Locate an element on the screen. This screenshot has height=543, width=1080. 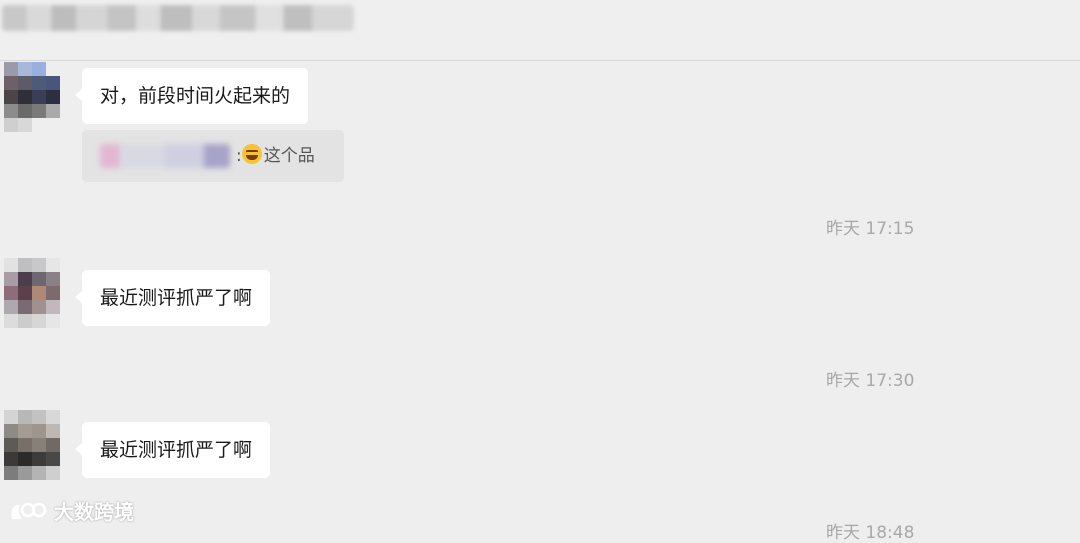
message-bubble: 对，前段时间火起来的 is located at coordinates (191, 96).